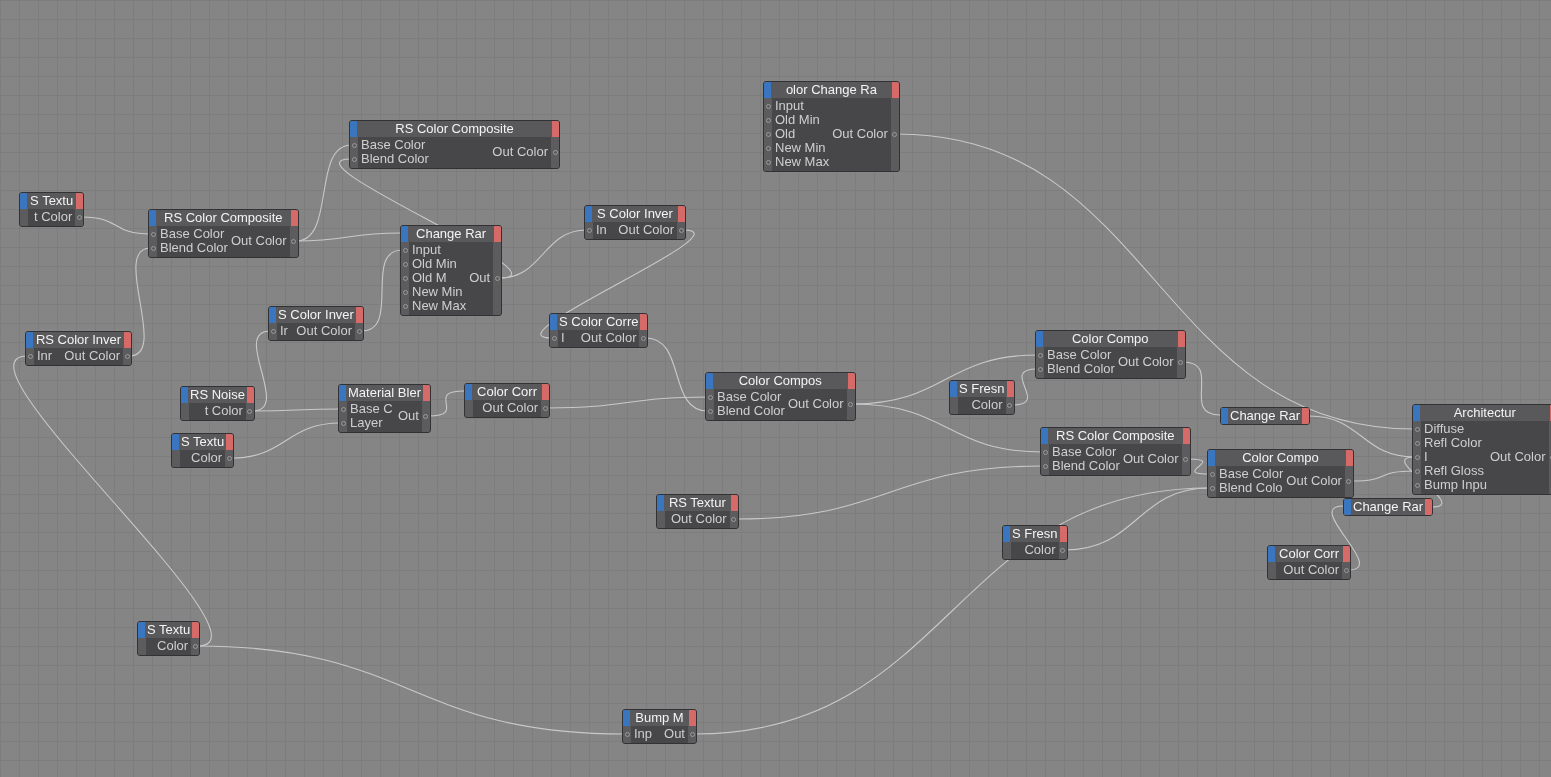 The height and width of the screenshot is (777, 1551). Describe the element at coordinates (1455, 485) in the screenshot. I see `port-label: Bump Inpu` at that location.